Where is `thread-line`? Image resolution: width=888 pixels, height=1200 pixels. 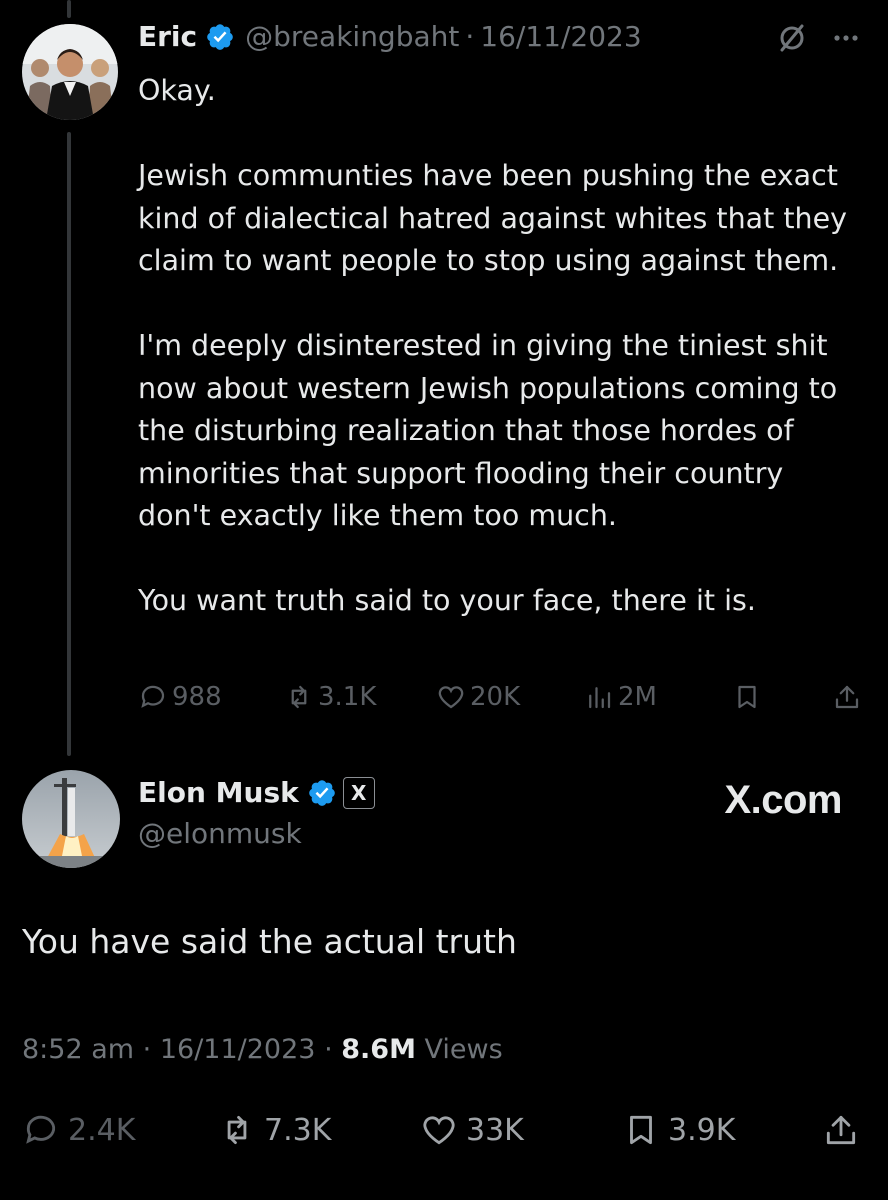 thread-line is located at coordinates (69, 444).